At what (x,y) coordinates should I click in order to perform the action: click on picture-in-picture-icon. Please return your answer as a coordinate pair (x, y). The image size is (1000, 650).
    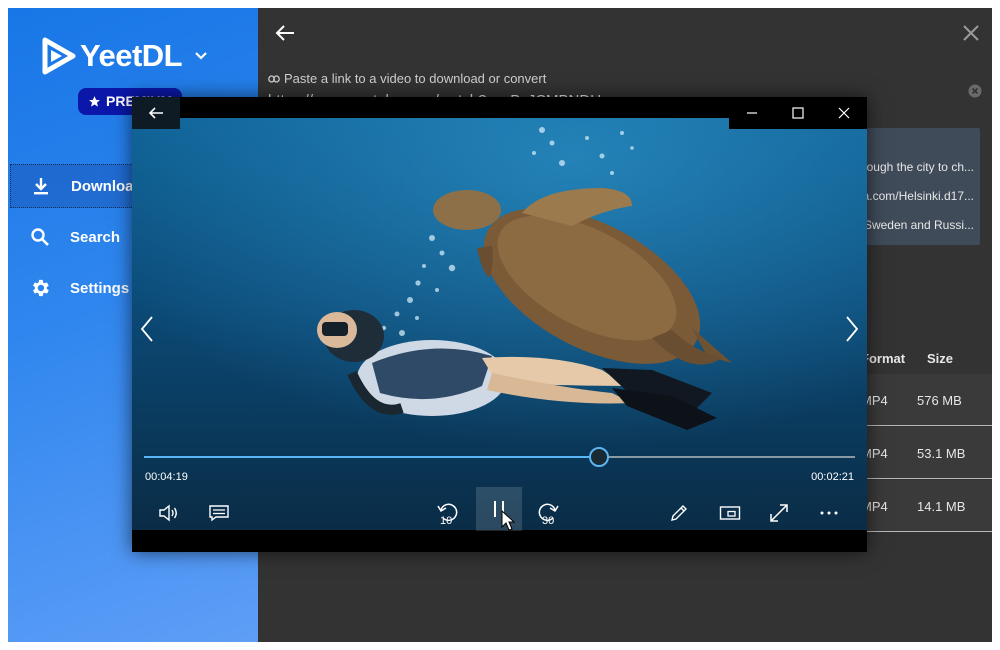
    Looking at the image, I should click on (730, 513).